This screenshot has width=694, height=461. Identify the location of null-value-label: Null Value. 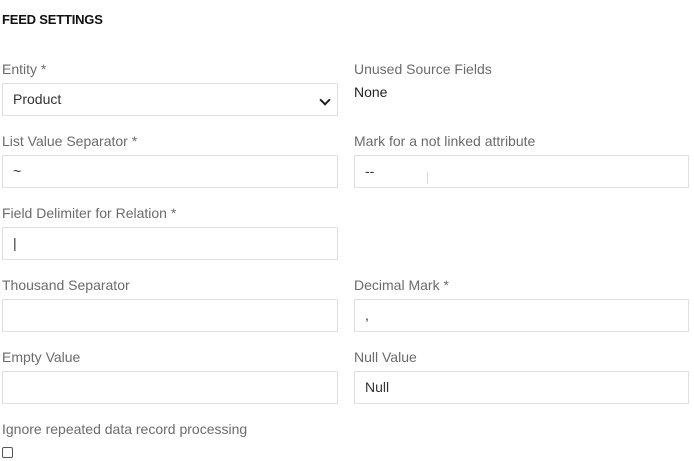
(385, 357).